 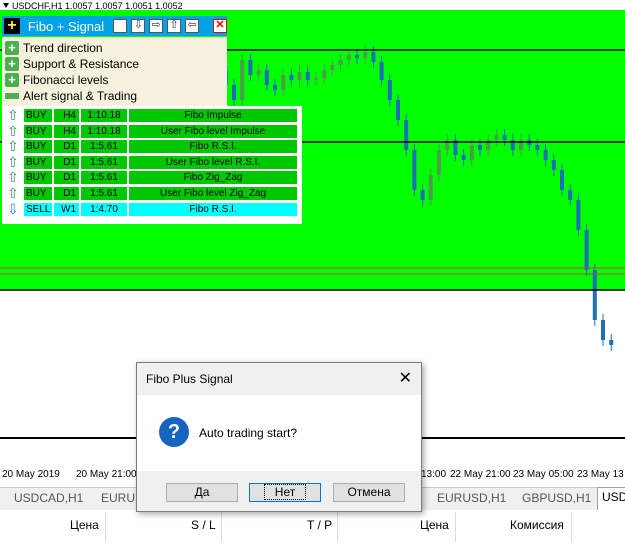 I want to click on signal-row: ⇧ BUY H4 1:10.18 Fibo Impulse, so click(x=151, y=115).